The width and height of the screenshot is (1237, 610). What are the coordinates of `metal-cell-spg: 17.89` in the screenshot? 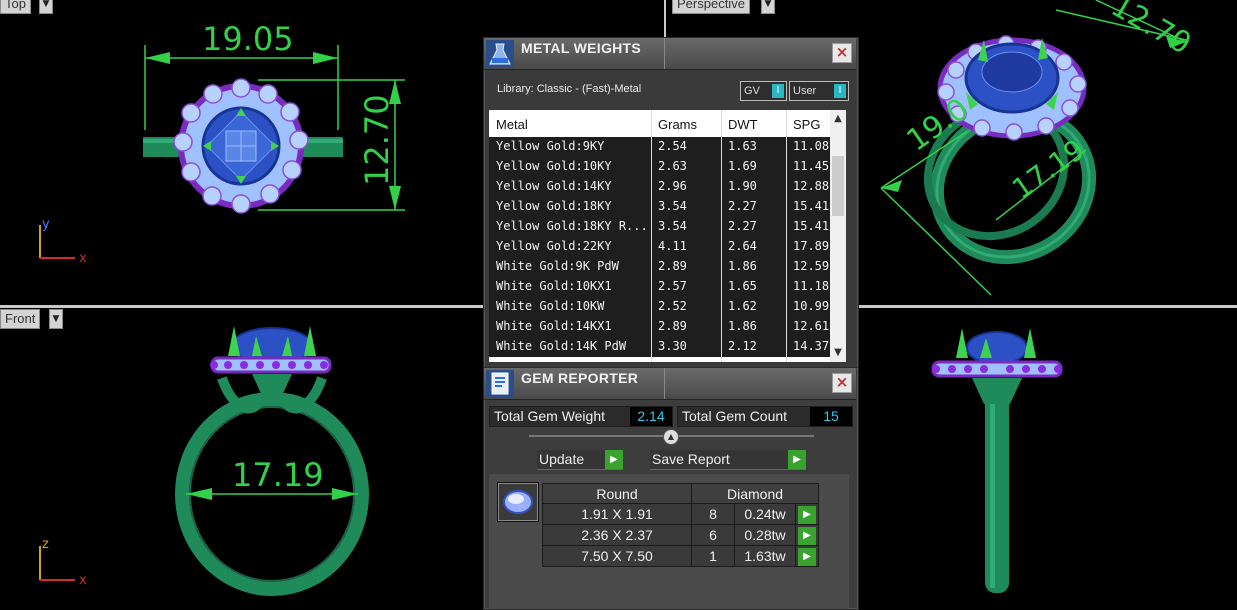 It's located at (811, 246).